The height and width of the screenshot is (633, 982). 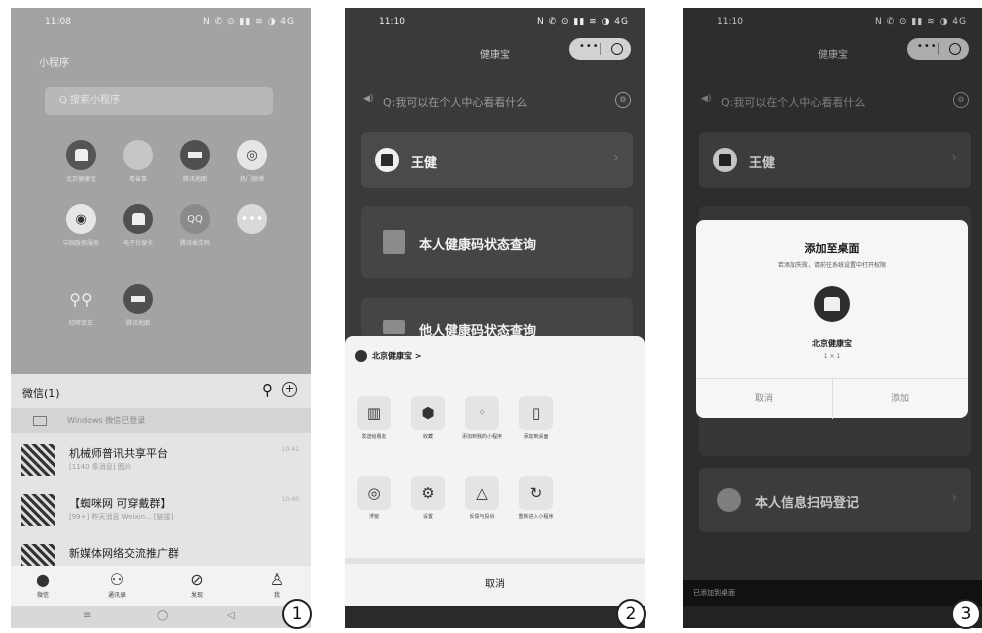 I want to click on app-label: 电子社保卡, so click(x=137, y=243).